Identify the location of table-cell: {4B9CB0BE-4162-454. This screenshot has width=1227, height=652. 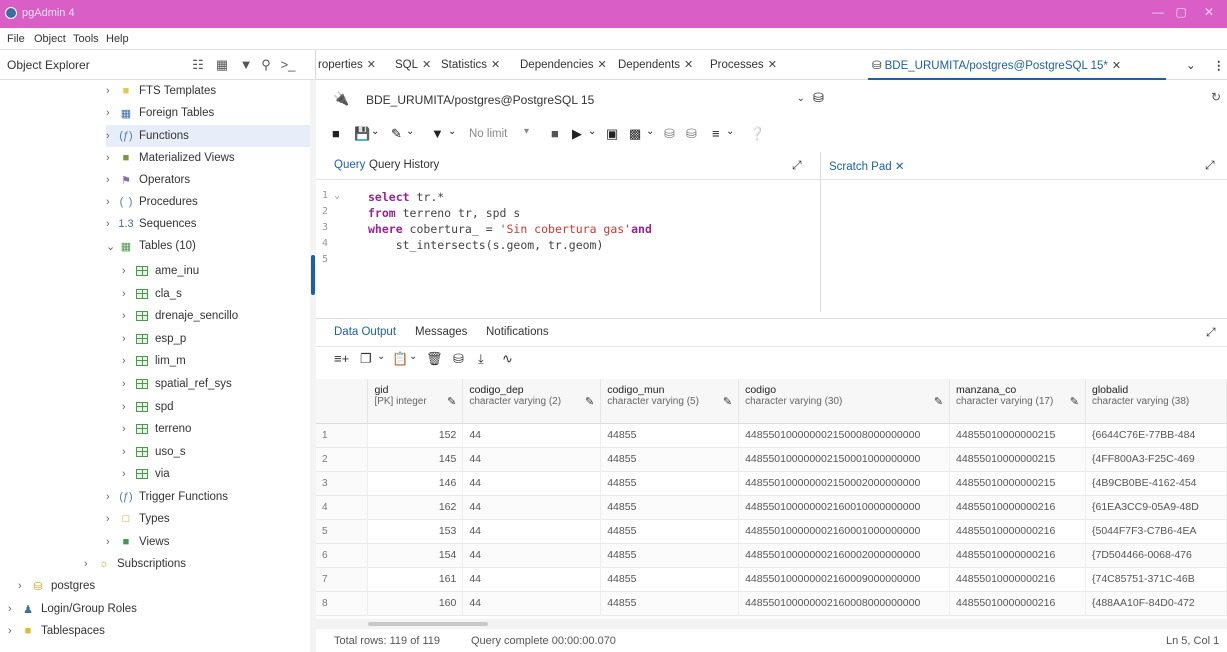
(1156, 483).